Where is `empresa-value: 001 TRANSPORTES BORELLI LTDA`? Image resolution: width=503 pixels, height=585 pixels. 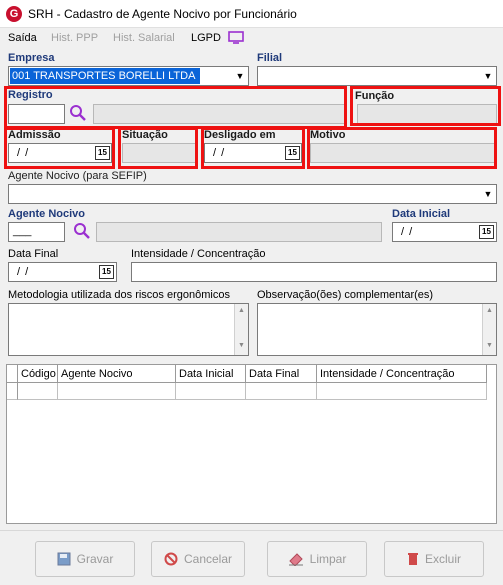 empresa-value: 001 TRANSPORTES BORELLI LTDA is located at coordinates (105, 76).